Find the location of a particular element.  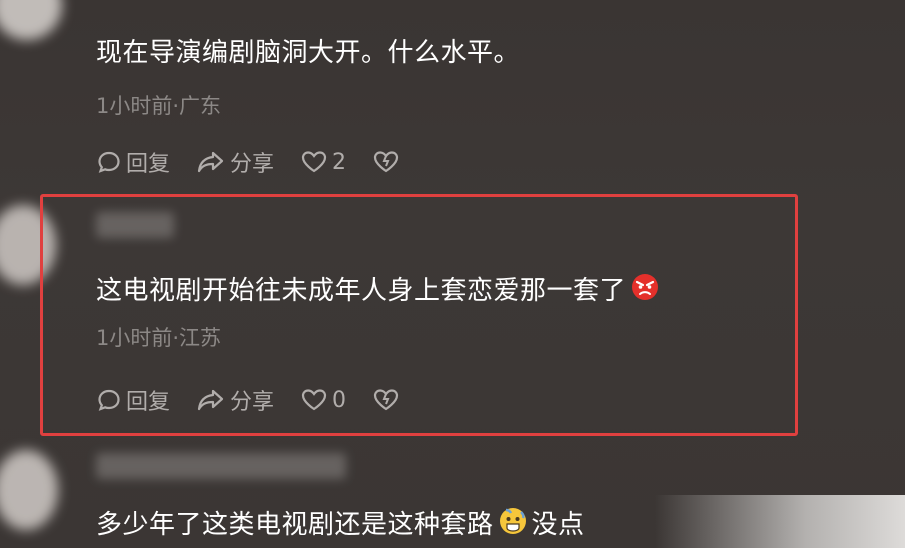

share-icon is located at coordinates (210, 162).